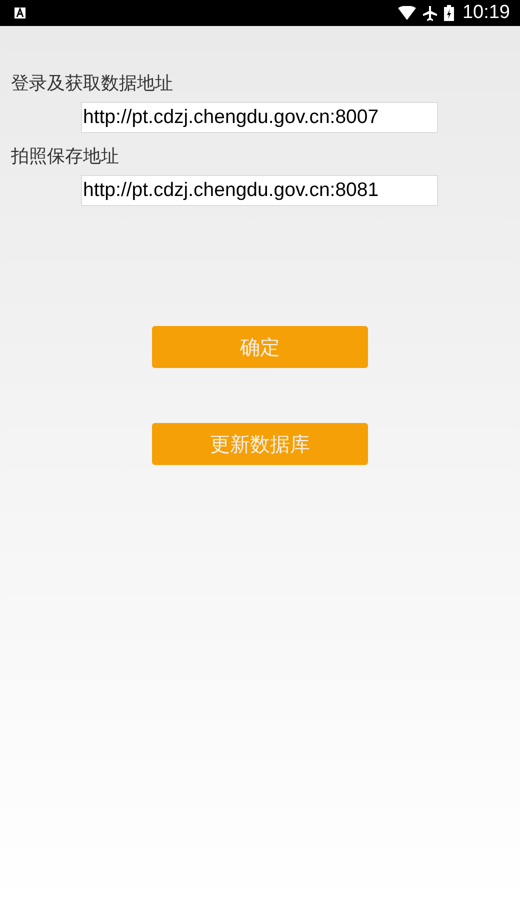 The width and height of the screenshot is (520, 922). What do you see at coordinates (430, 13) in the screenshot?
I see `airplane-icon` at bounding box center [430, 13].